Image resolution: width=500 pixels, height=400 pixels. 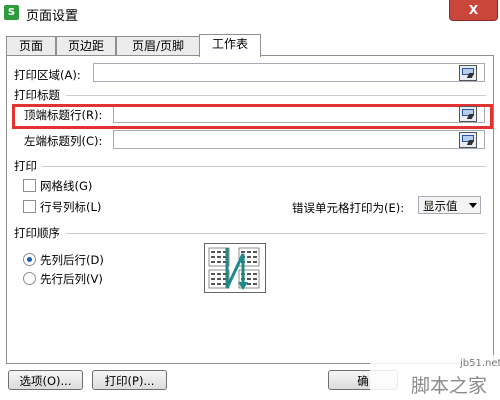 What do you see at coordinates (25, 166) in the screenshot?
I see `print-heading: 打印` at bounding box center [25, 166].